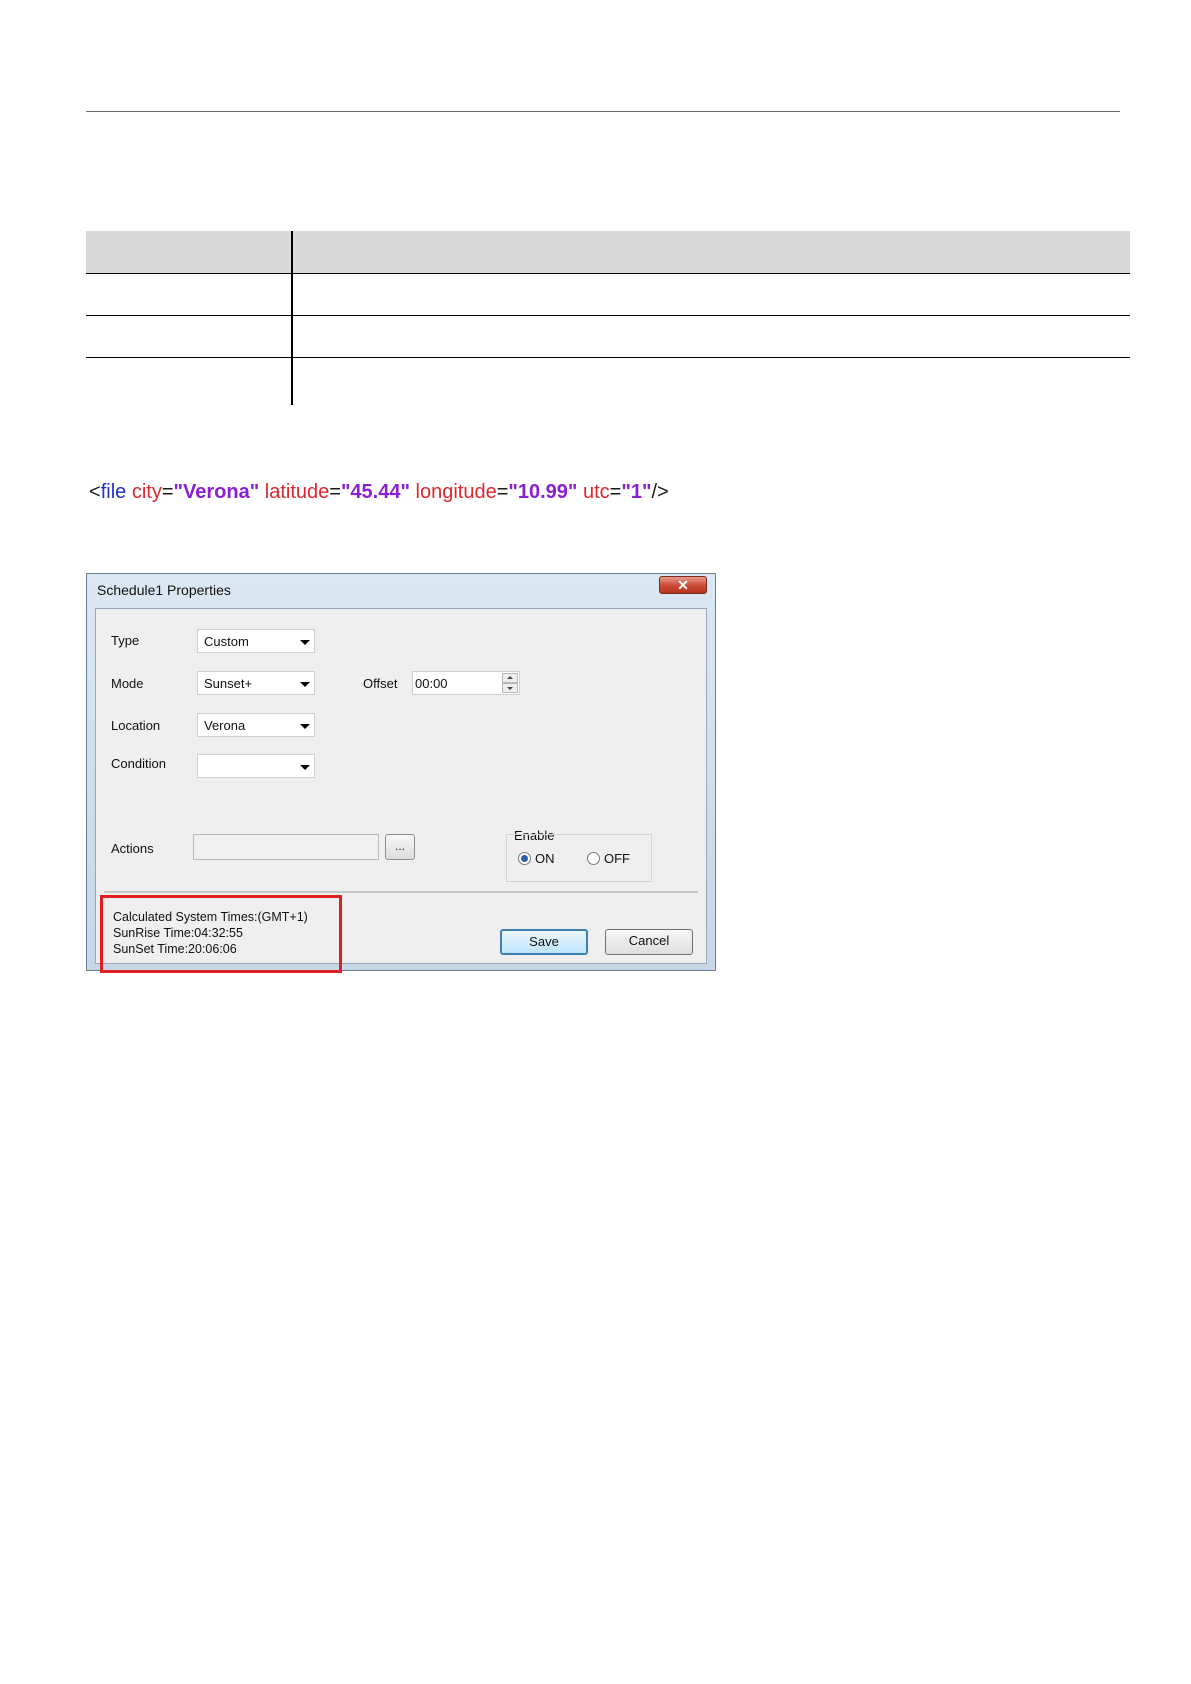 The height and width of the screenshot is (1684, 1191). Describe the element at coordinates (596, 492) in the screenshot. I see `xml-attr-name: utc` at that location.